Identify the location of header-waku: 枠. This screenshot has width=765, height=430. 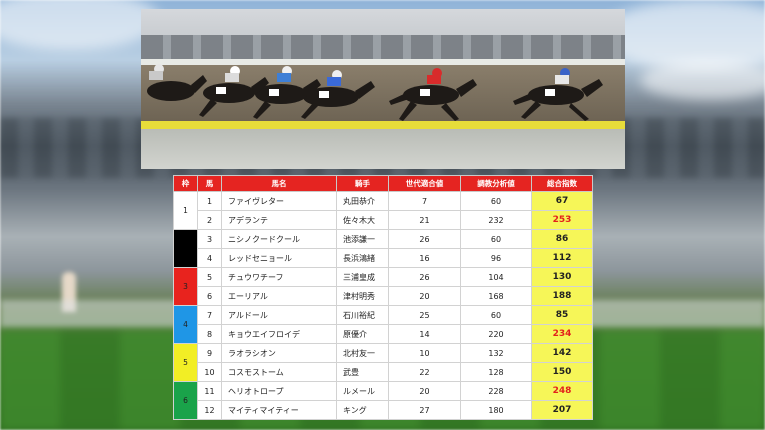
(185, 183).